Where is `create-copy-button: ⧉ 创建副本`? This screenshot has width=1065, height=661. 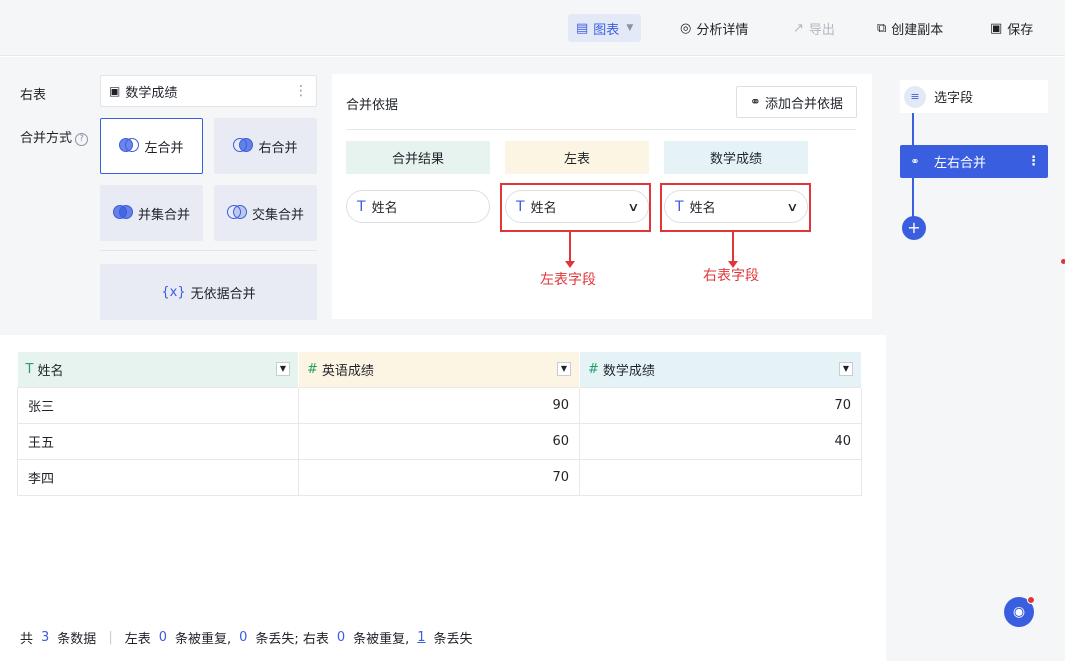 create-copy-button: ⧉ 创建副本 is located at coordinates (910, 28).